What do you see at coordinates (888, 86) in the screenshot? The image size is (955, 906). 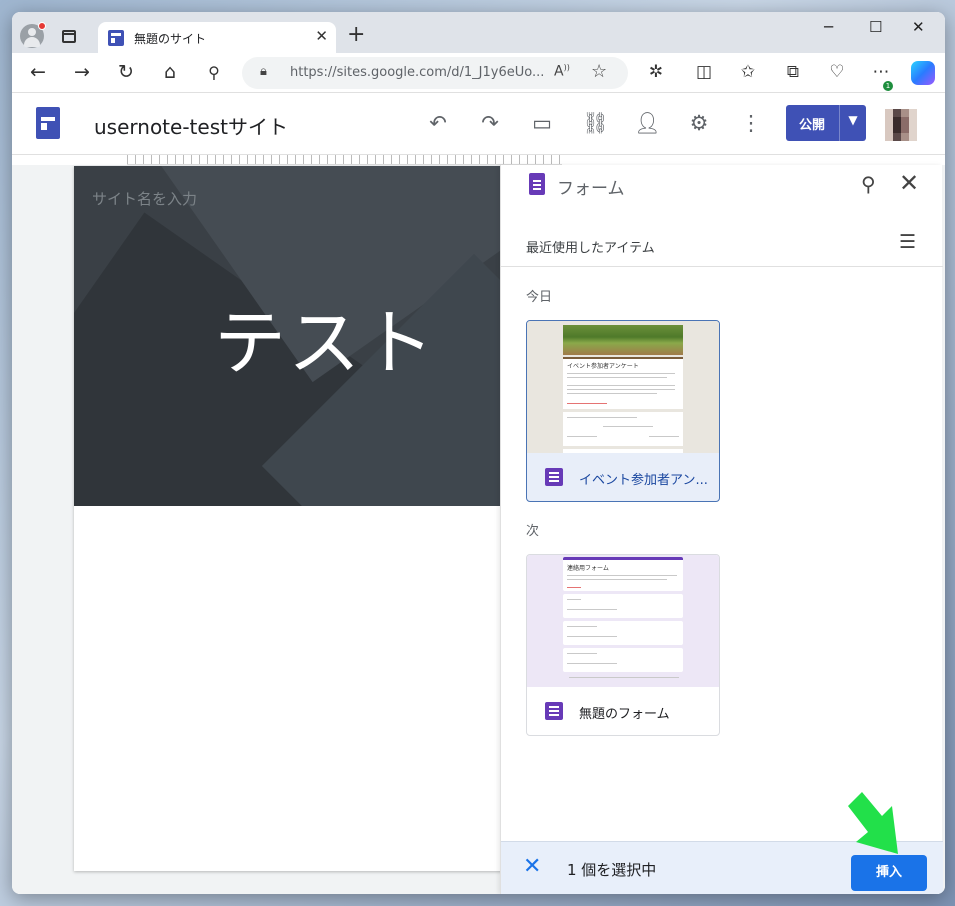 I see `notification-badge-icon: 1` at bounding box center [888, 86].